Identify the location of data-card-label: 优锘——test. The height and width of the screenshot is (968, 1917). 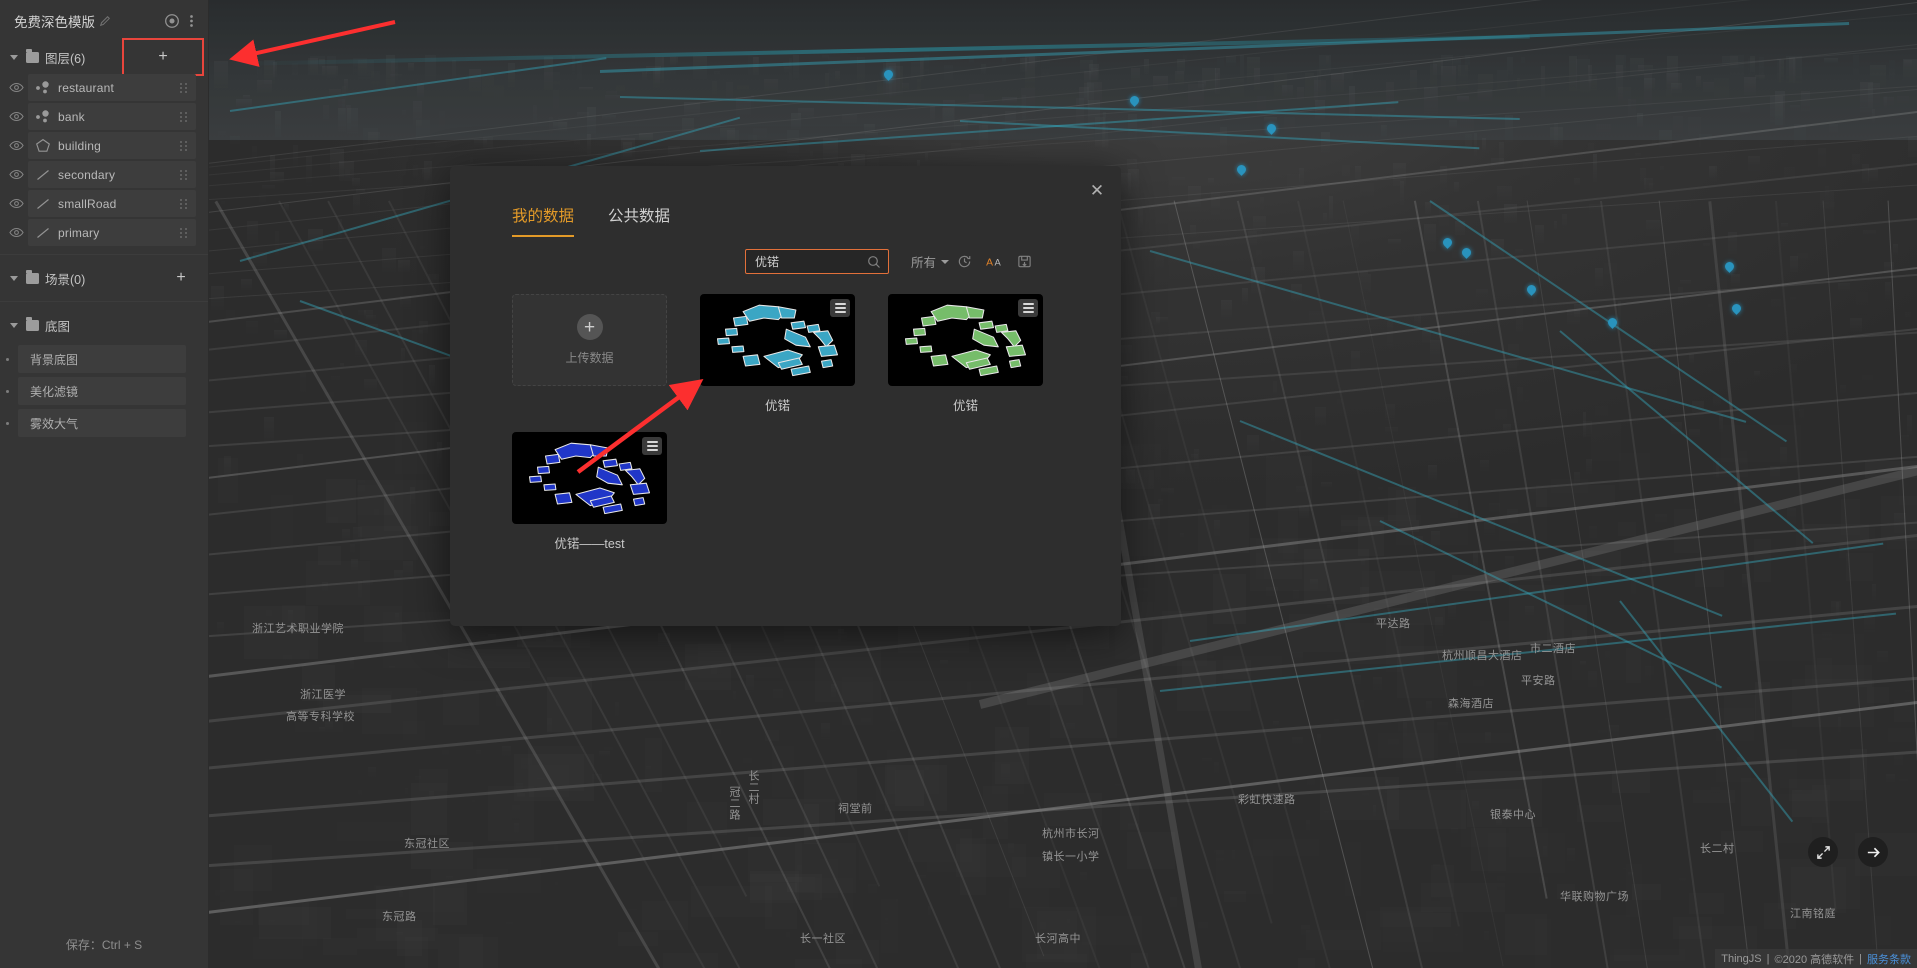
(589, 544).